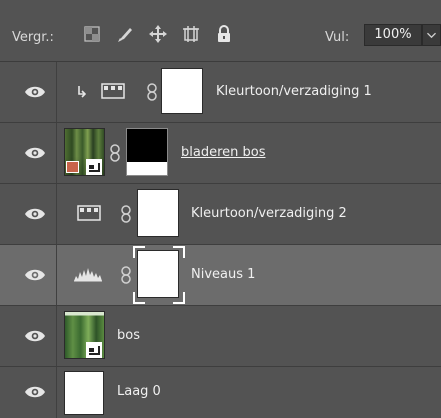  What do you see at coordinates (33, 37) in the screenshot?
I see `lock-label: Vergr.:` at bounding box center [33, 37].